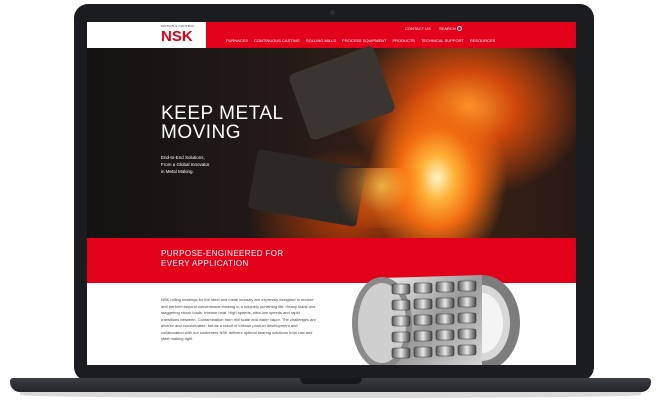  What do you see at coordinates (442, 40) in the screenshot?
I see `nav-item-technical-support: TECHNICAL SUPPORT` at bounding box center [442, 40].